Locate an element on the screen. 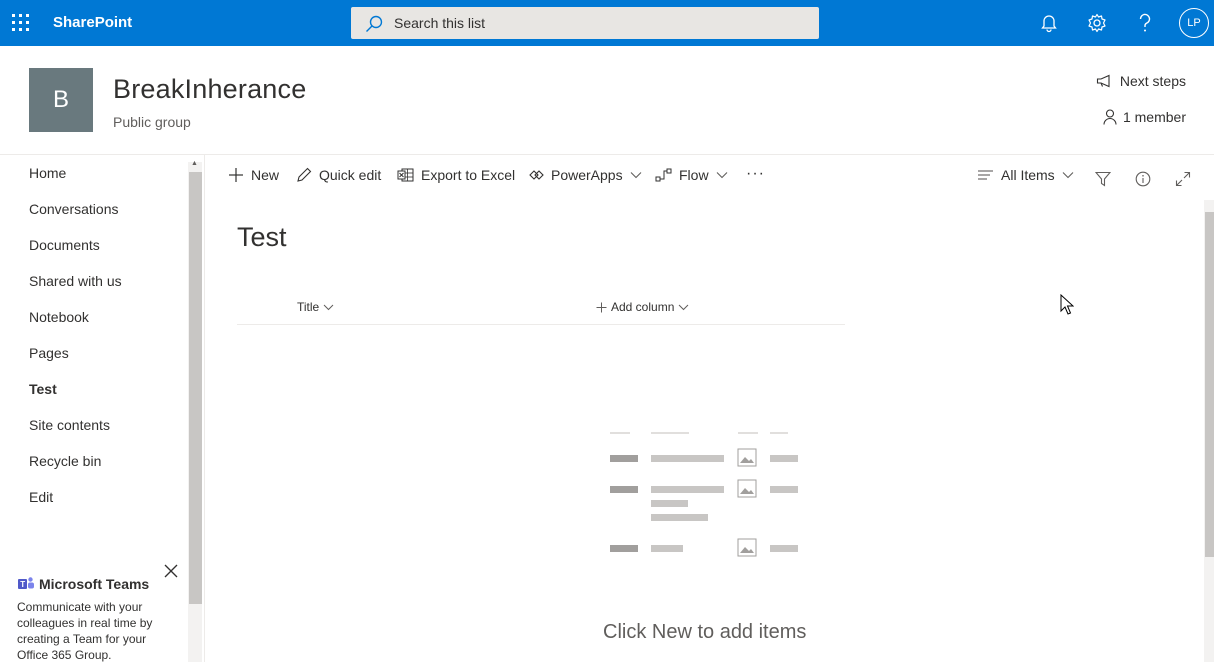  filter-icon is located at coordinates (1103, 179).